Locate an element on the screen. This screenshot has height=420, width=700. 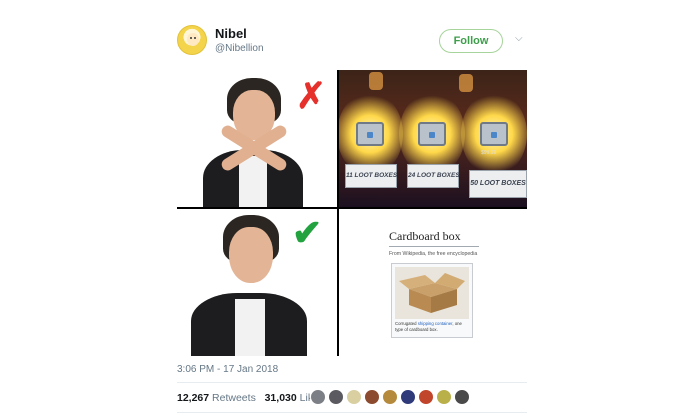
user-handle: @Nibellion is located at coordinates (239, 48).